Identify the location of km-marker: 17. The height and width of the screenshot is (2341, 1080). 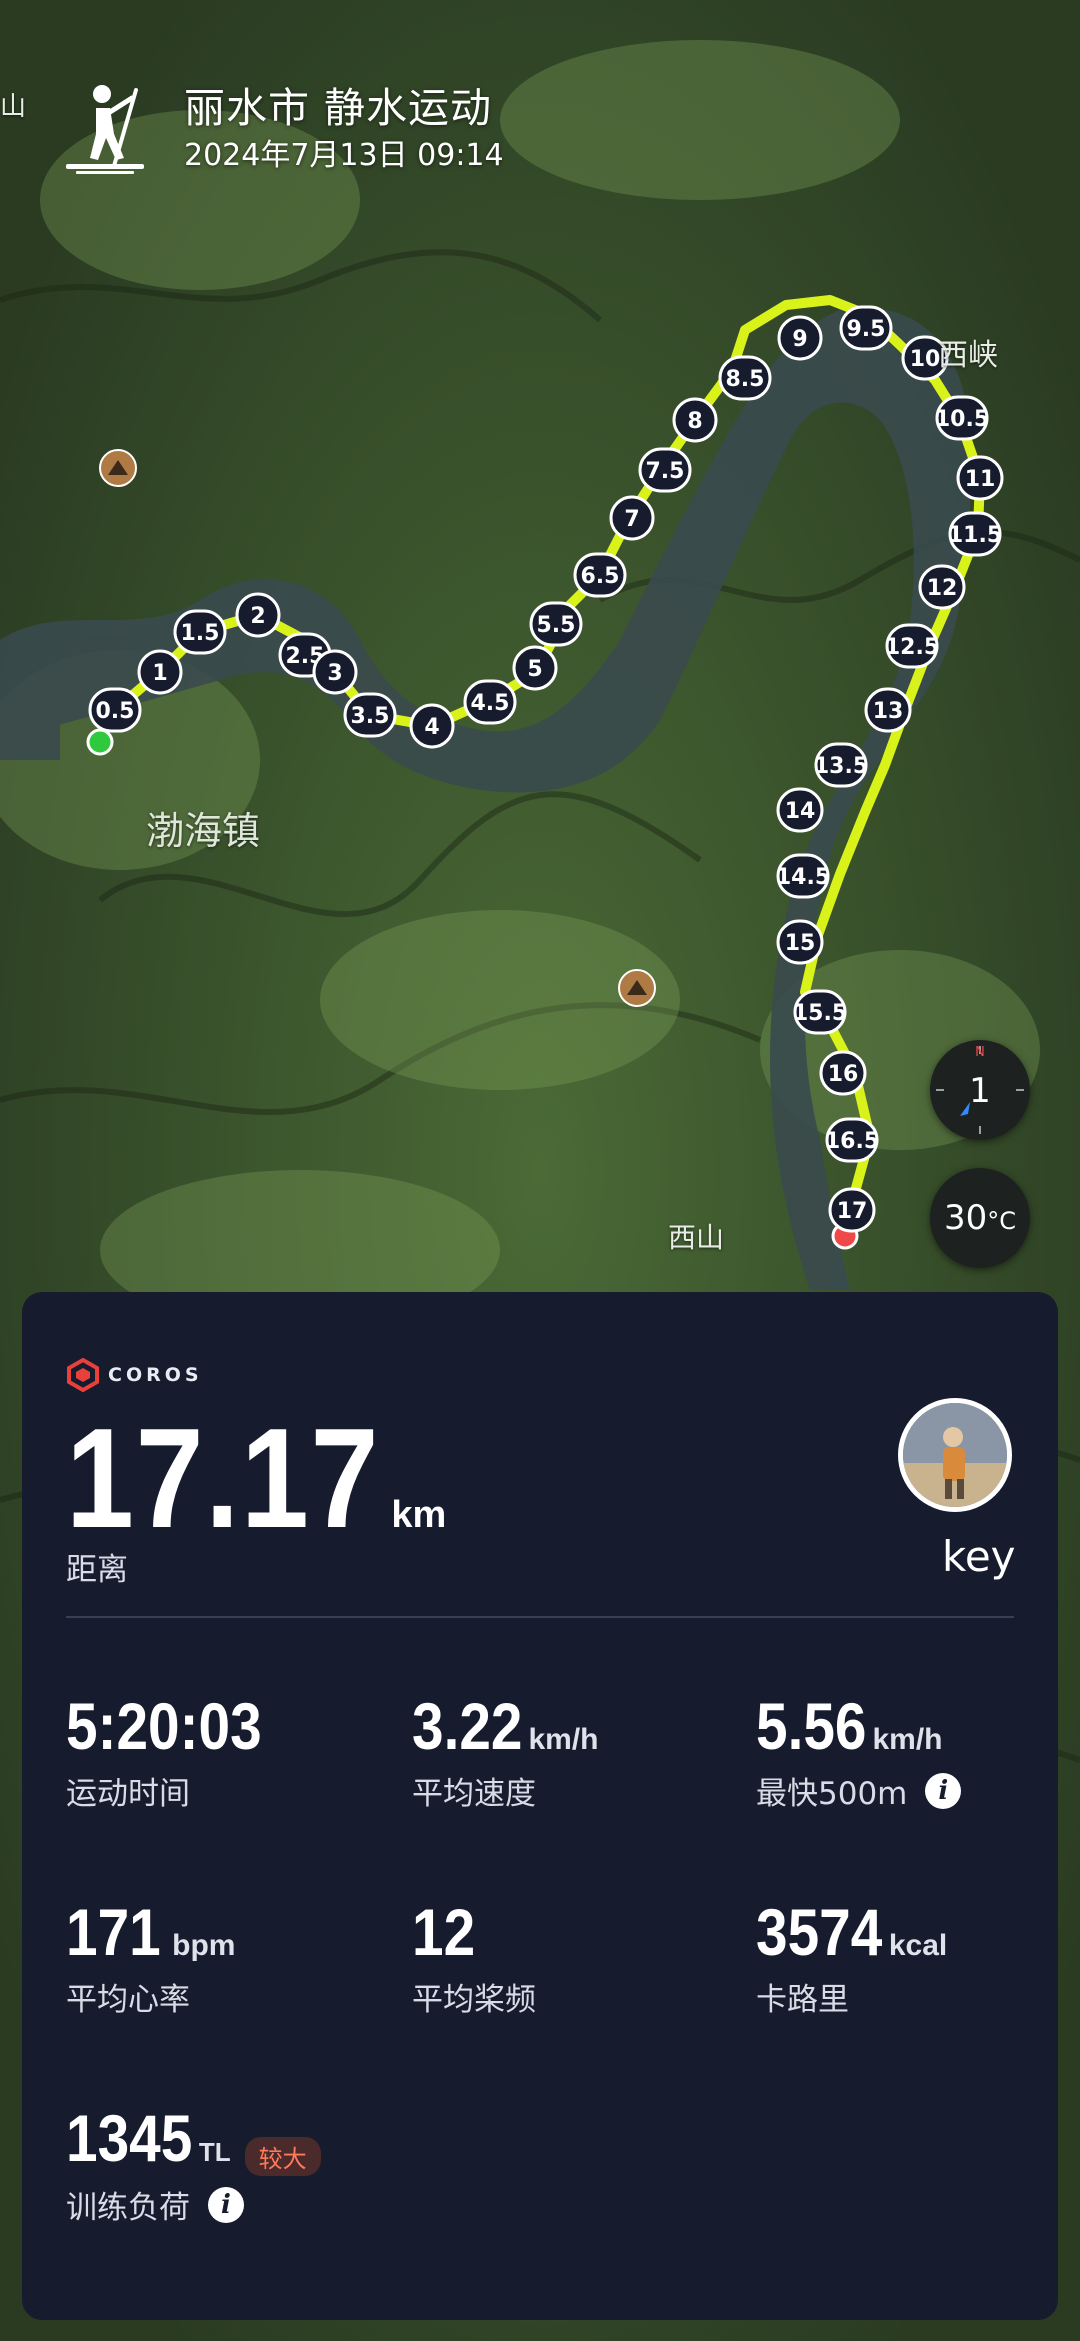
(852, 1210).